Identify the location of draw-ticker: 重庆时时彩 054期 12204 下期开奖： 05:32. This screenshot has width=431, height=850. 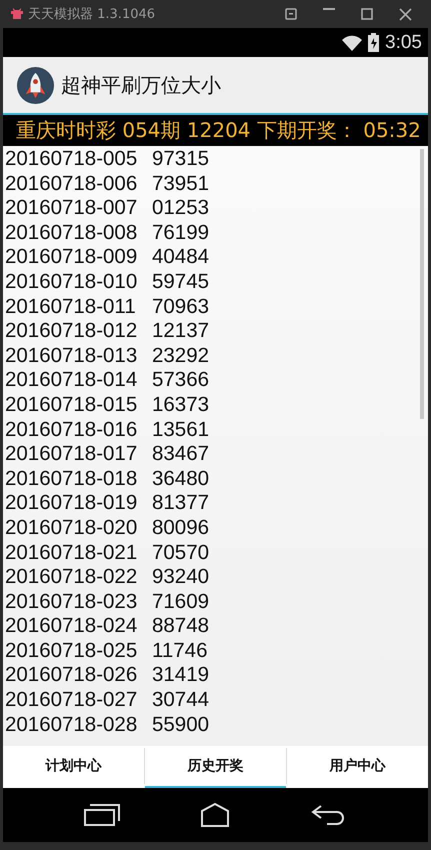
(218, 130).